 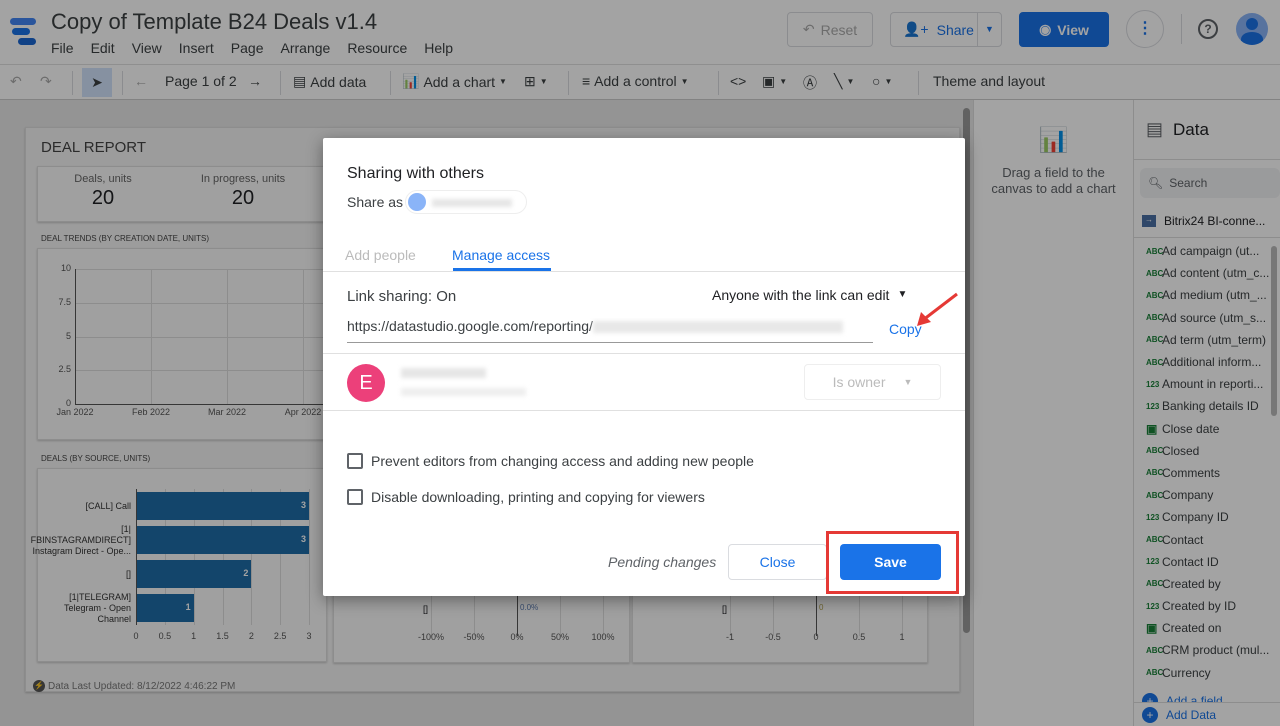 What do you see at coordinates (662, 562) in the screenshot?
I see `pending-changes-label: Pending changes` at bounding box center [662, 562].